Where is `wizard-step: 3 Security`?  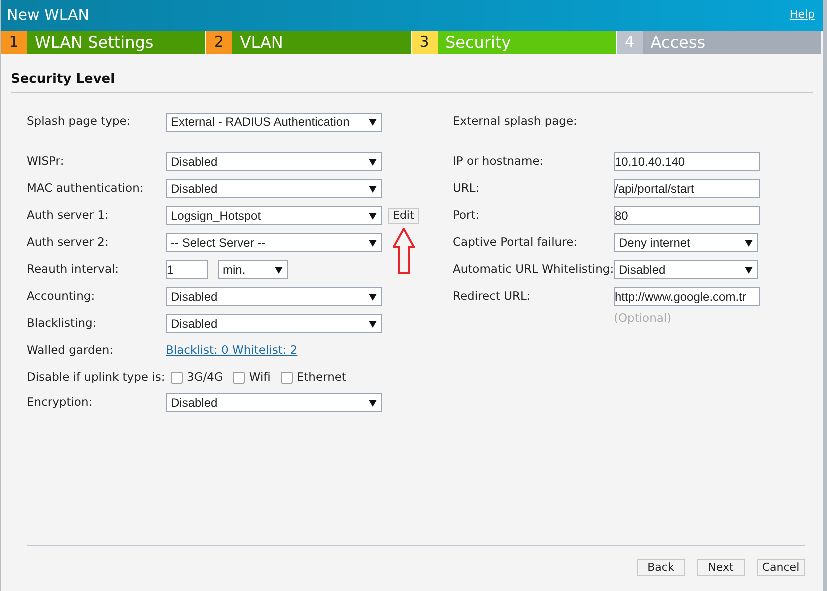 wizard-step: 3 Security is located at coordinates (514, 42).